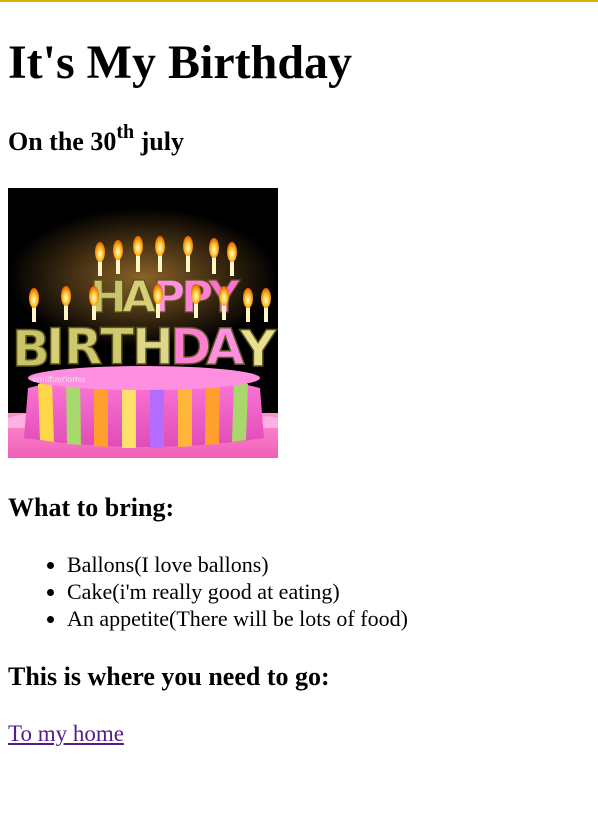 This screenshot has height=814, width=598. I want to click on list-item: Cake(i'm really good at eating), so click(237, 591).